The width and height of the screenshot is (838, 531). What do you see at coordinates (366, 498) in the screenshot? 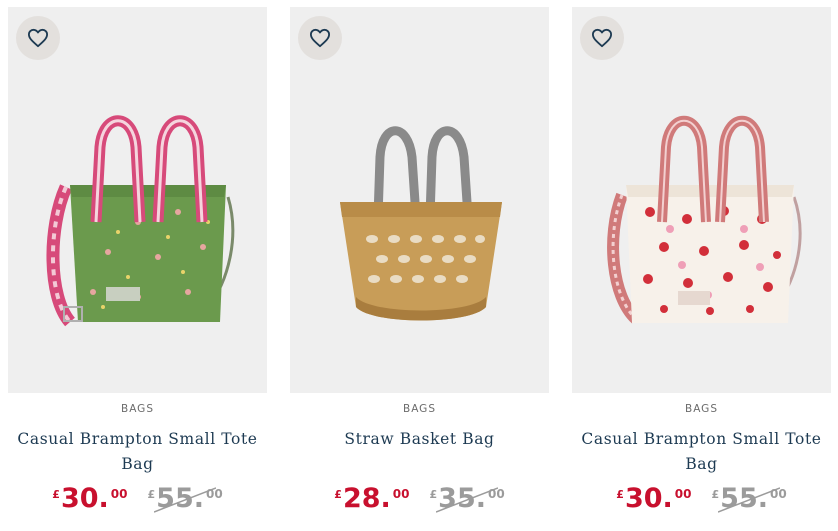
I see `price-integer: 28.` at bounding box center [366, 498].